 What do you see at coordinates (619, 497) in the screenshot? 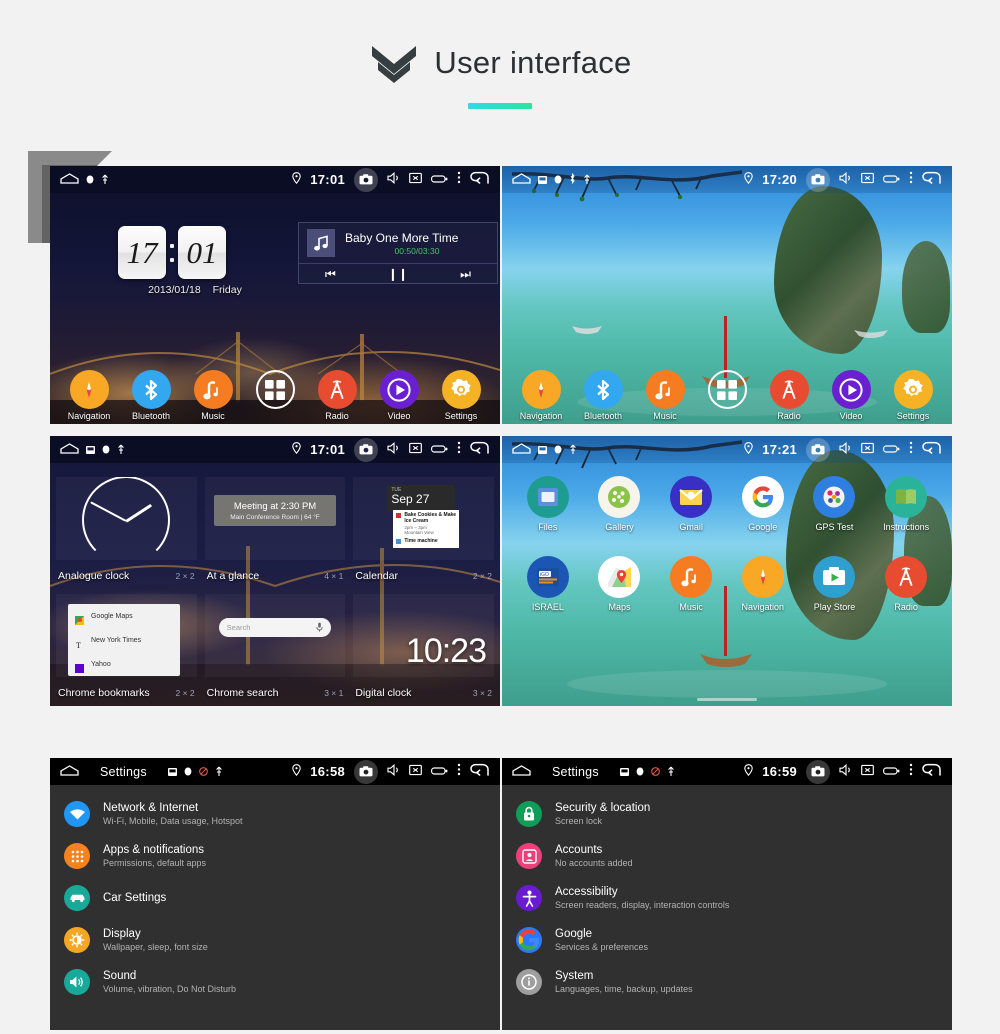
I see `palette-icon` at bounding box center [619, 497].